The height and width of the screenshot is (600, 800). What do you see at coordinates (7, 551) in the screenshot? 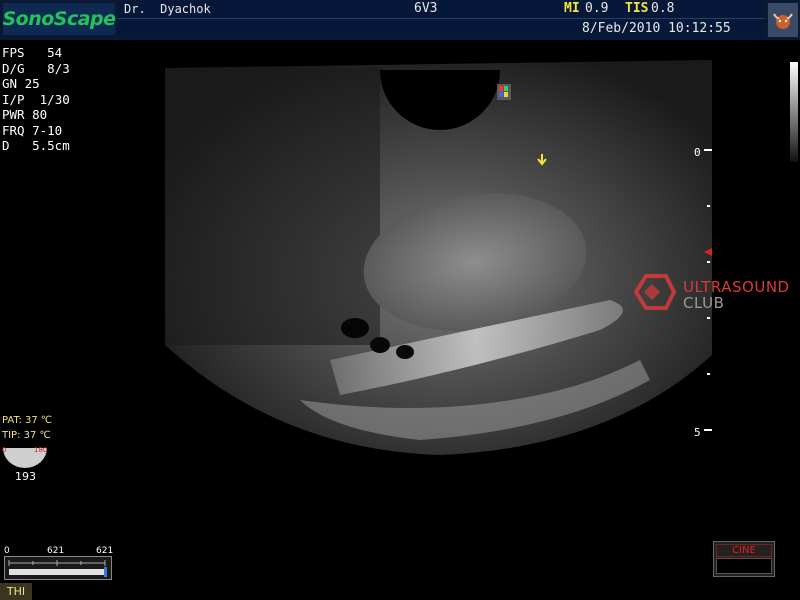
I see `cine-min: 0` at bounding box center [7, 551].